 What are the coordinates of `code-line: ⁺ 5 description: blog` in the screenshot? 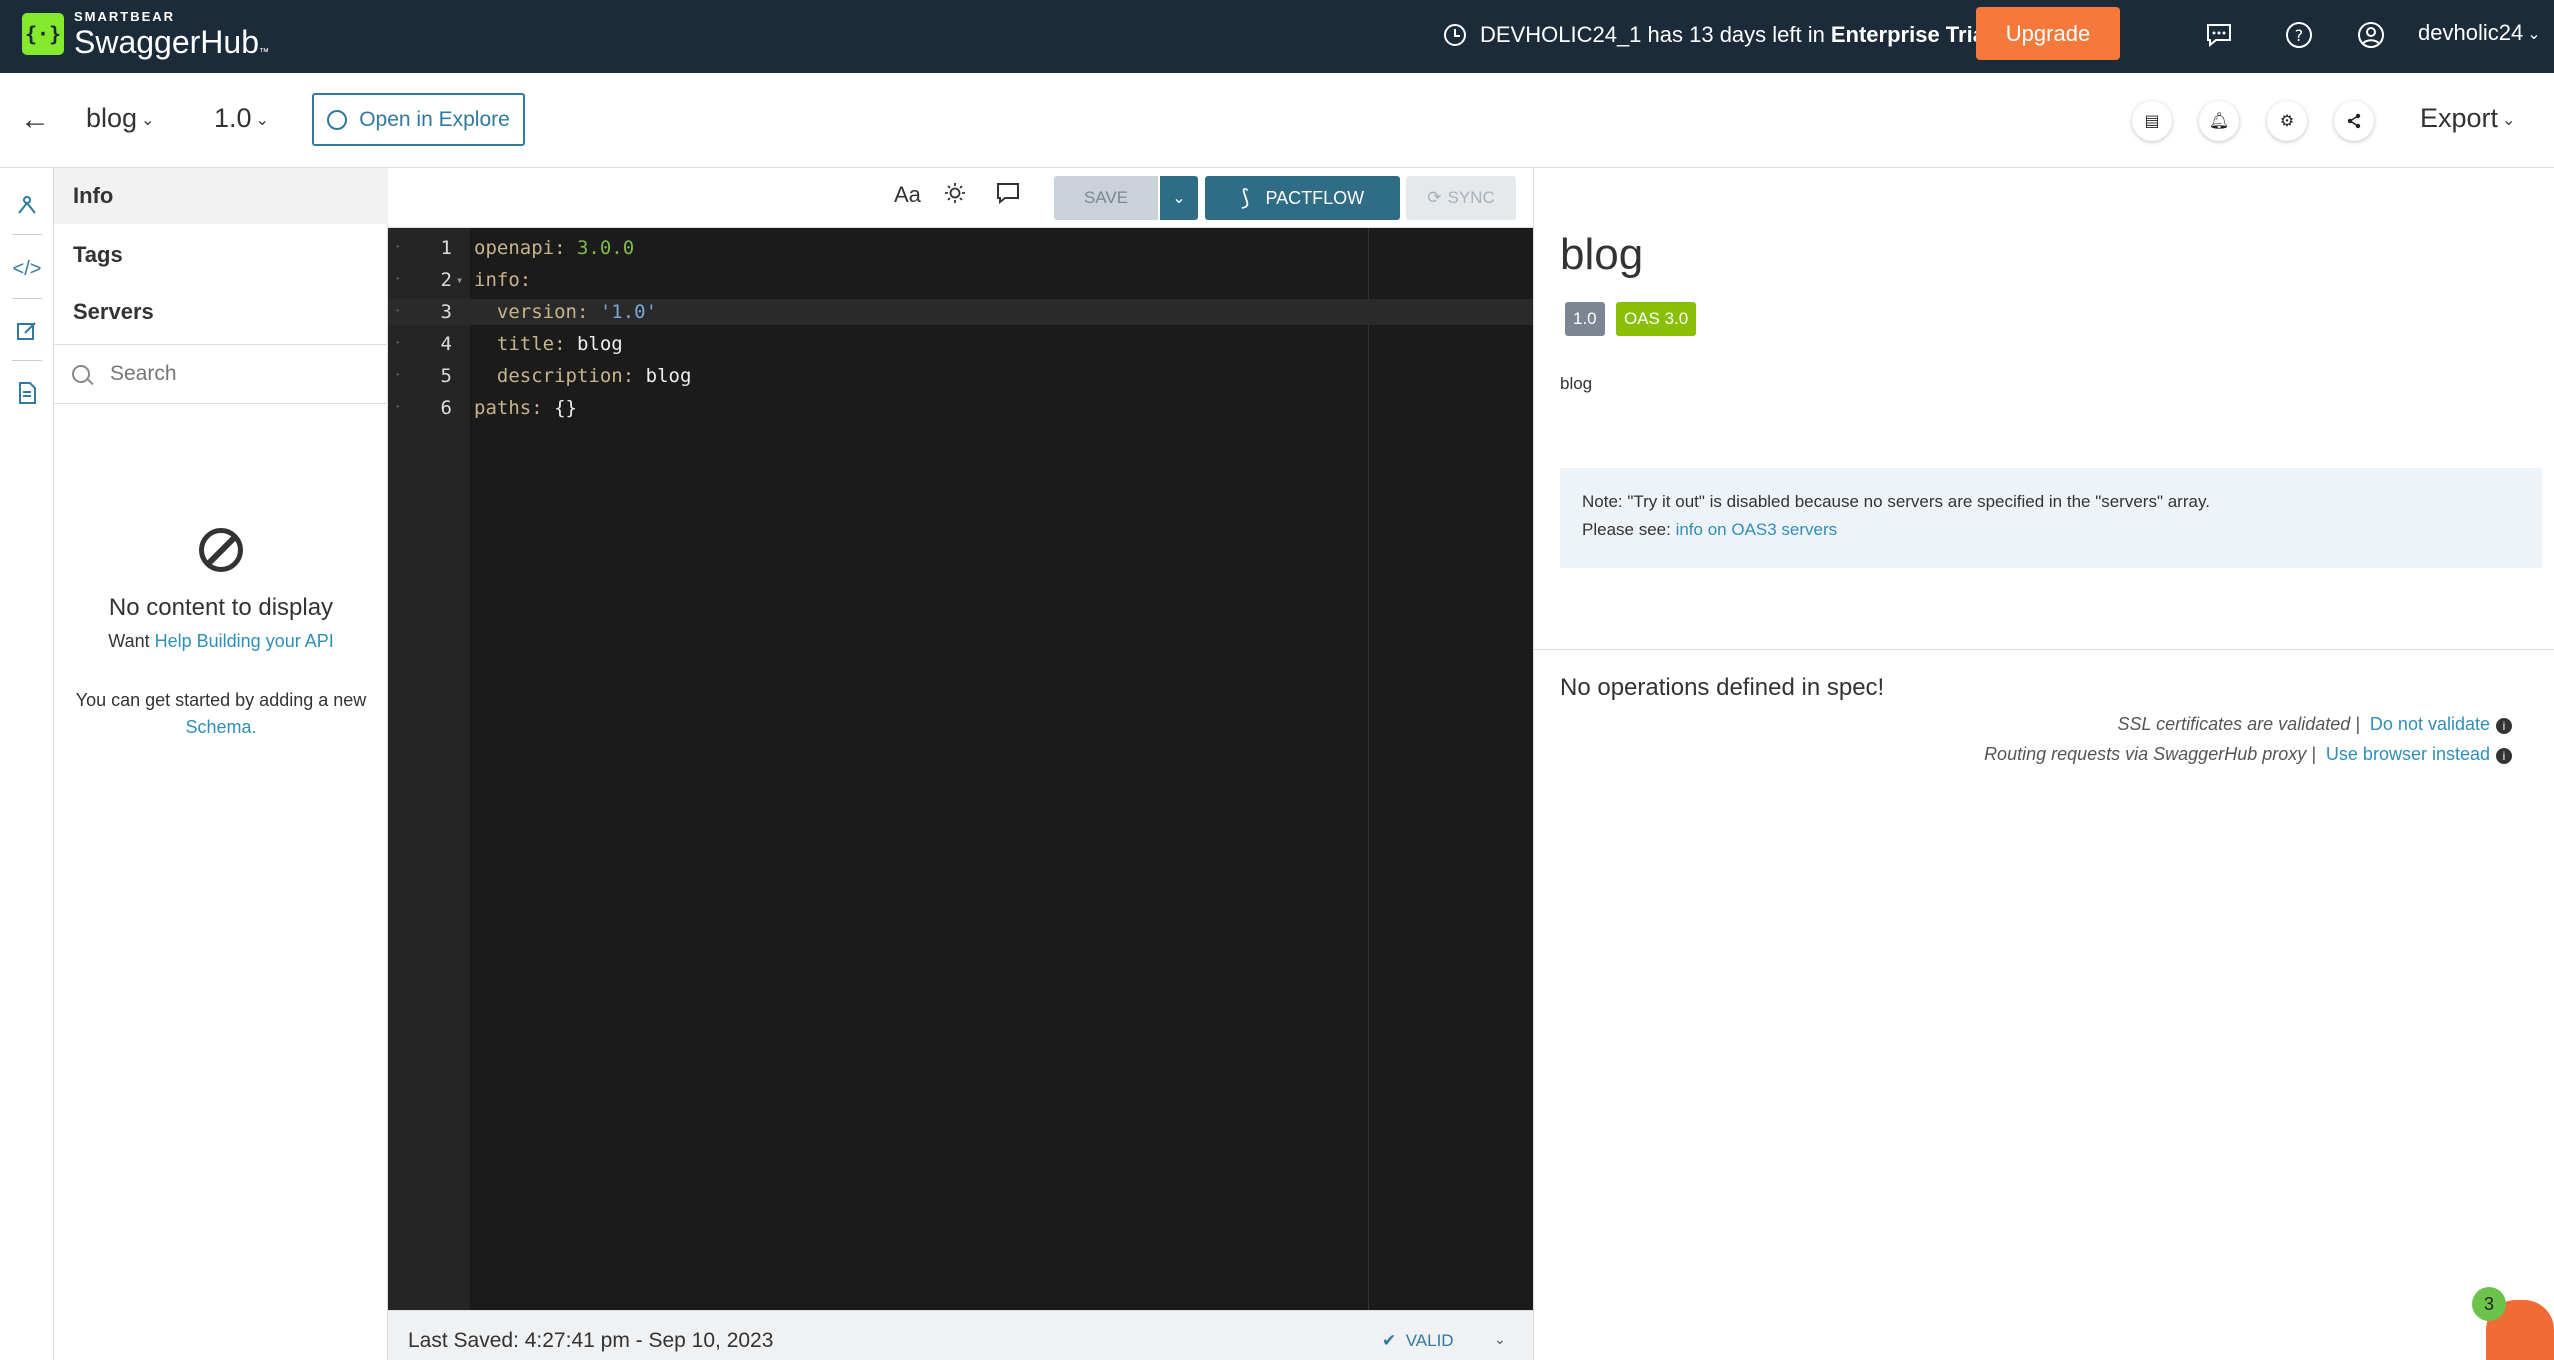 It's located at (960, 376).